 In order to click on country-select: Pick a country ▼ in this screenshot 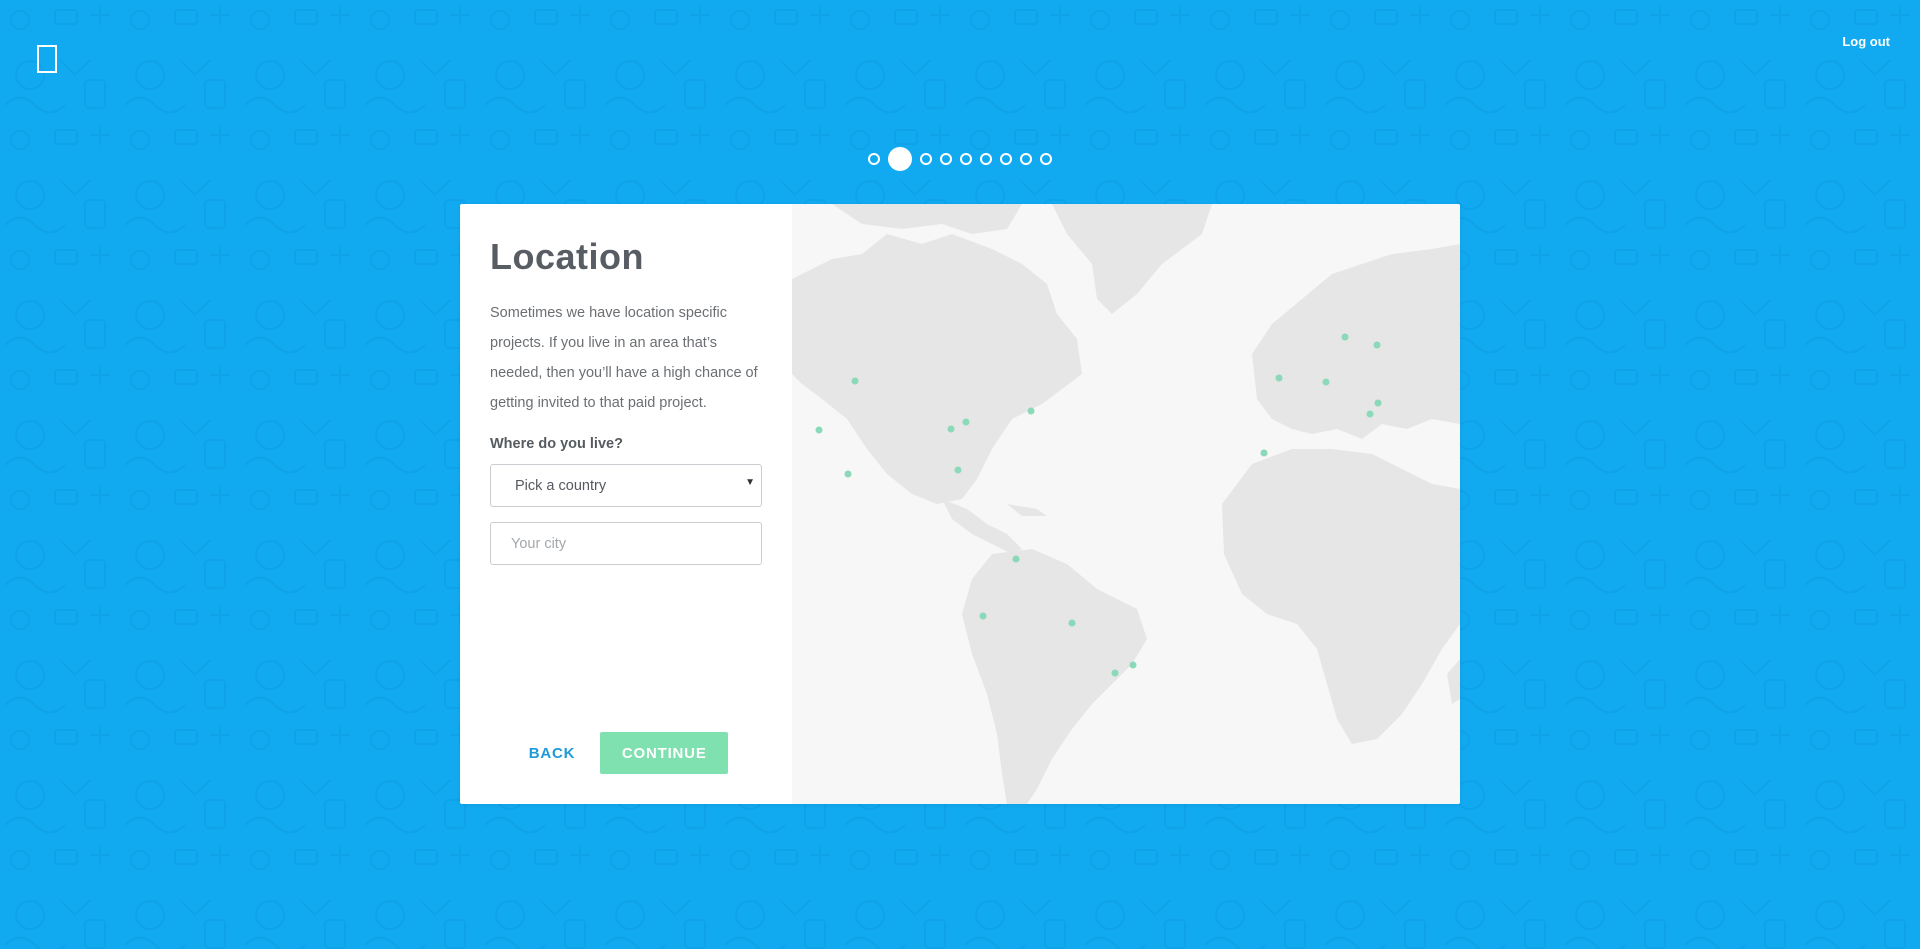, I will do `click(626, 485)`.